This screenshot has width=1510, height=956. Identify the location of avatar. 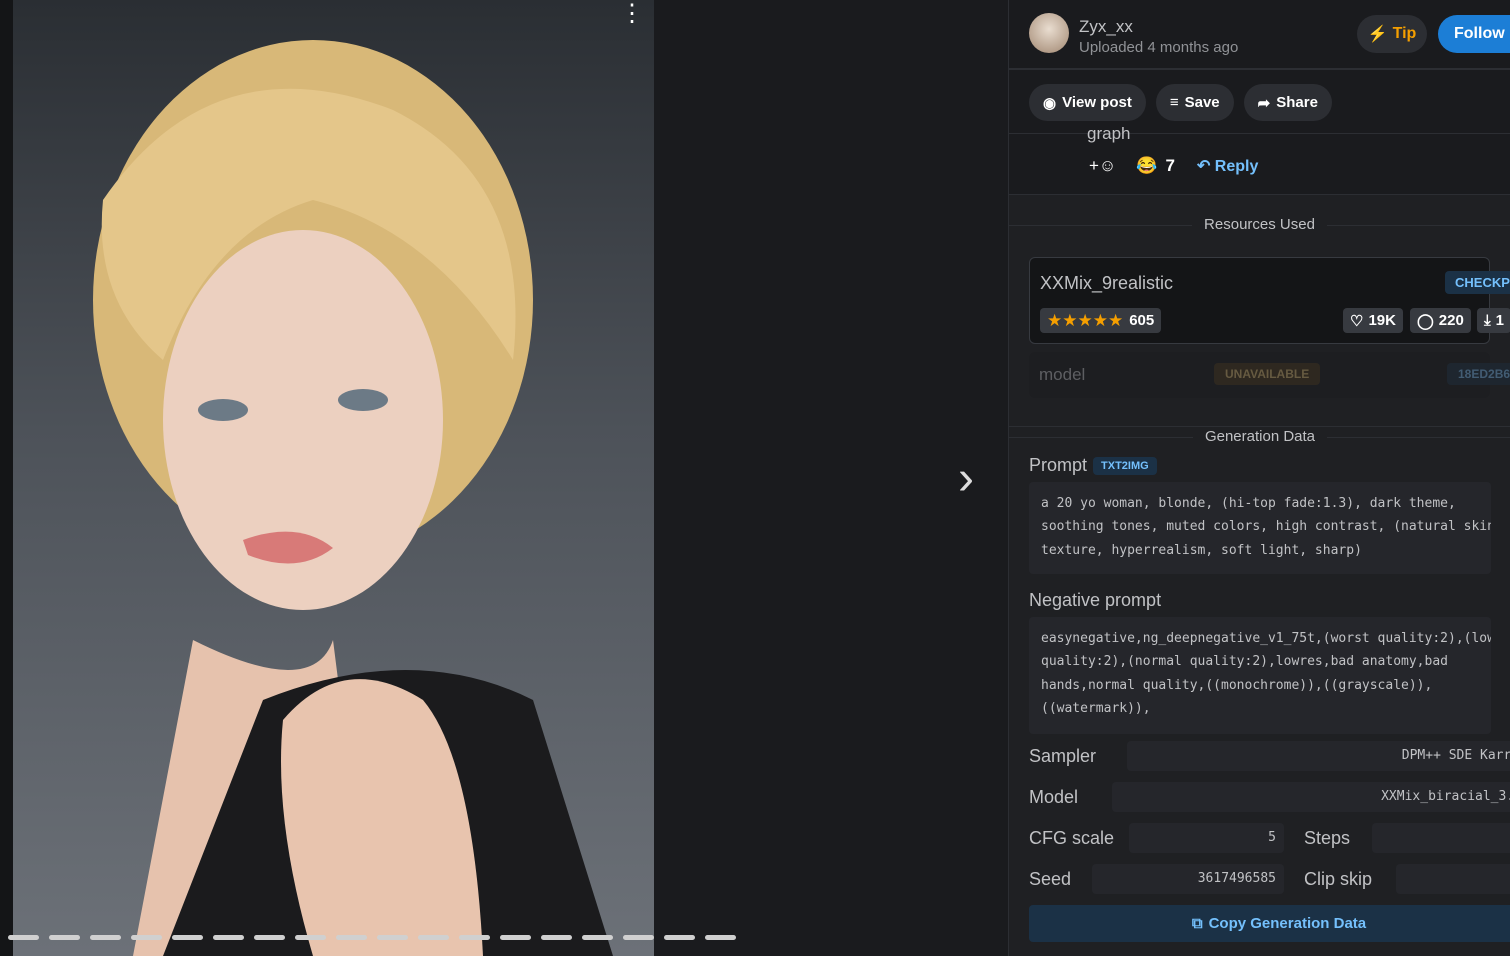
(1049, 33).